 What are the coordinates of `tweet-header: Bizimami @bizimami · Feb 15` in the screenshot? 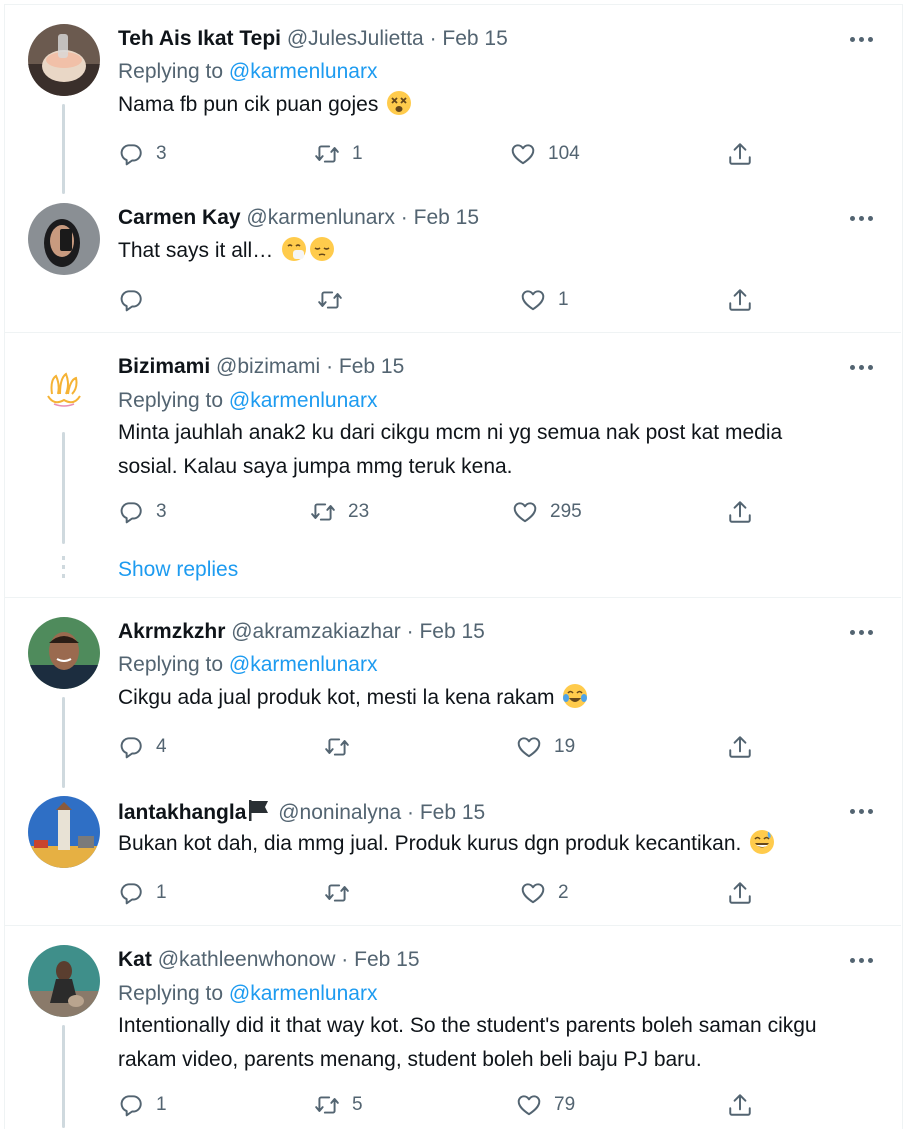 It's located at (261, 367).